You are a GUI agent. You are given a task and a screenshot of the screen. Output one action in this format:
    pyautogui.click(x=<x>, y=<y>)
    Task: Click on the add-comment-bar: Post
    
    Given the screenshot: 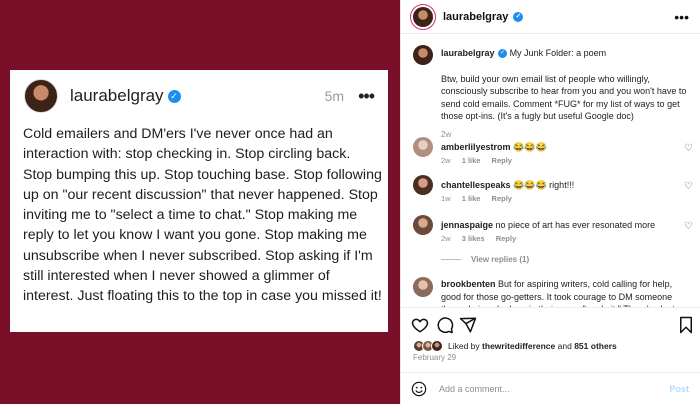 What is the action you would take?
    pyautogui.click(x=550, y=388)
    